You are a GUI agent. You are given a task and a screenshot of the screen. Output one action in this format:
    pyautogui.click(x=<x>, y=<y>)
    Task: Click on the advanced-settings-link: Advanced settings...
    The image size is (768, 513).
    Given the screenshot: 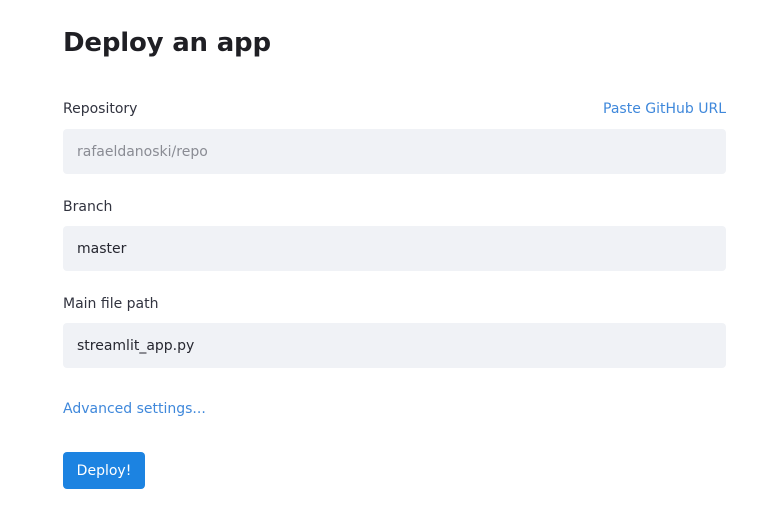 What is the action you would take?
    pyautogui.click(x=134, y=409)
    